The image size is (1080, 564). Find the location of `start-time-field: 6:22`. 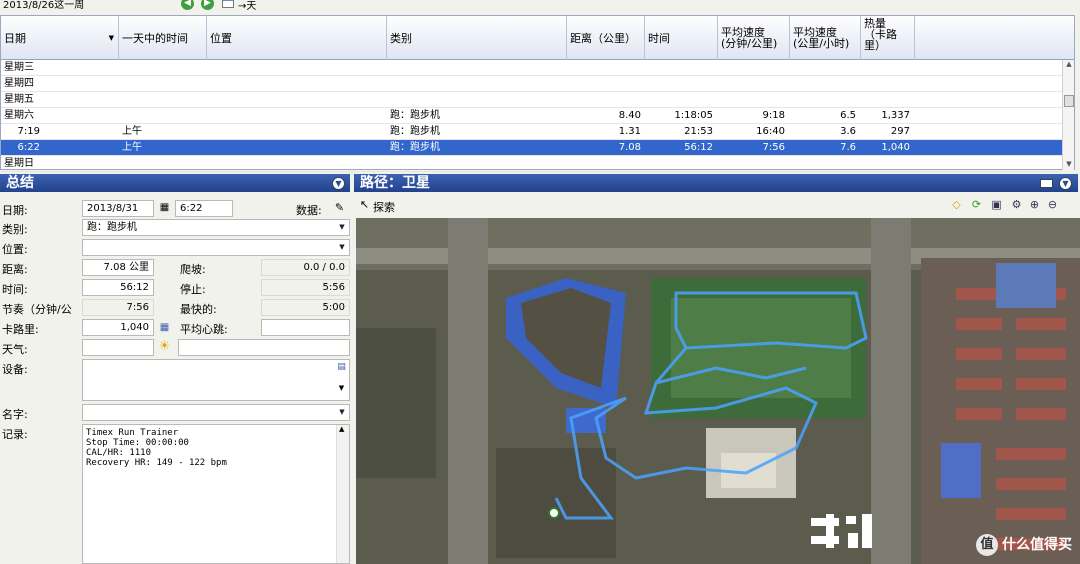

start-time-field: 6:22 is located at coordinates (204, 208).